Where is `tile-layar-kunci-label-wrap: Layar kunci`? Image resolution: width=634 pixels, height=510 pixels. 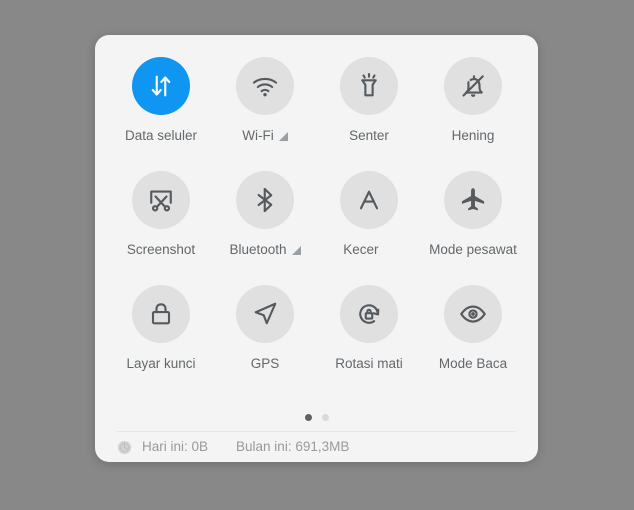 tile-layar-kunci-label-wrap: Layar kunci is located at coordinates (161, 364).